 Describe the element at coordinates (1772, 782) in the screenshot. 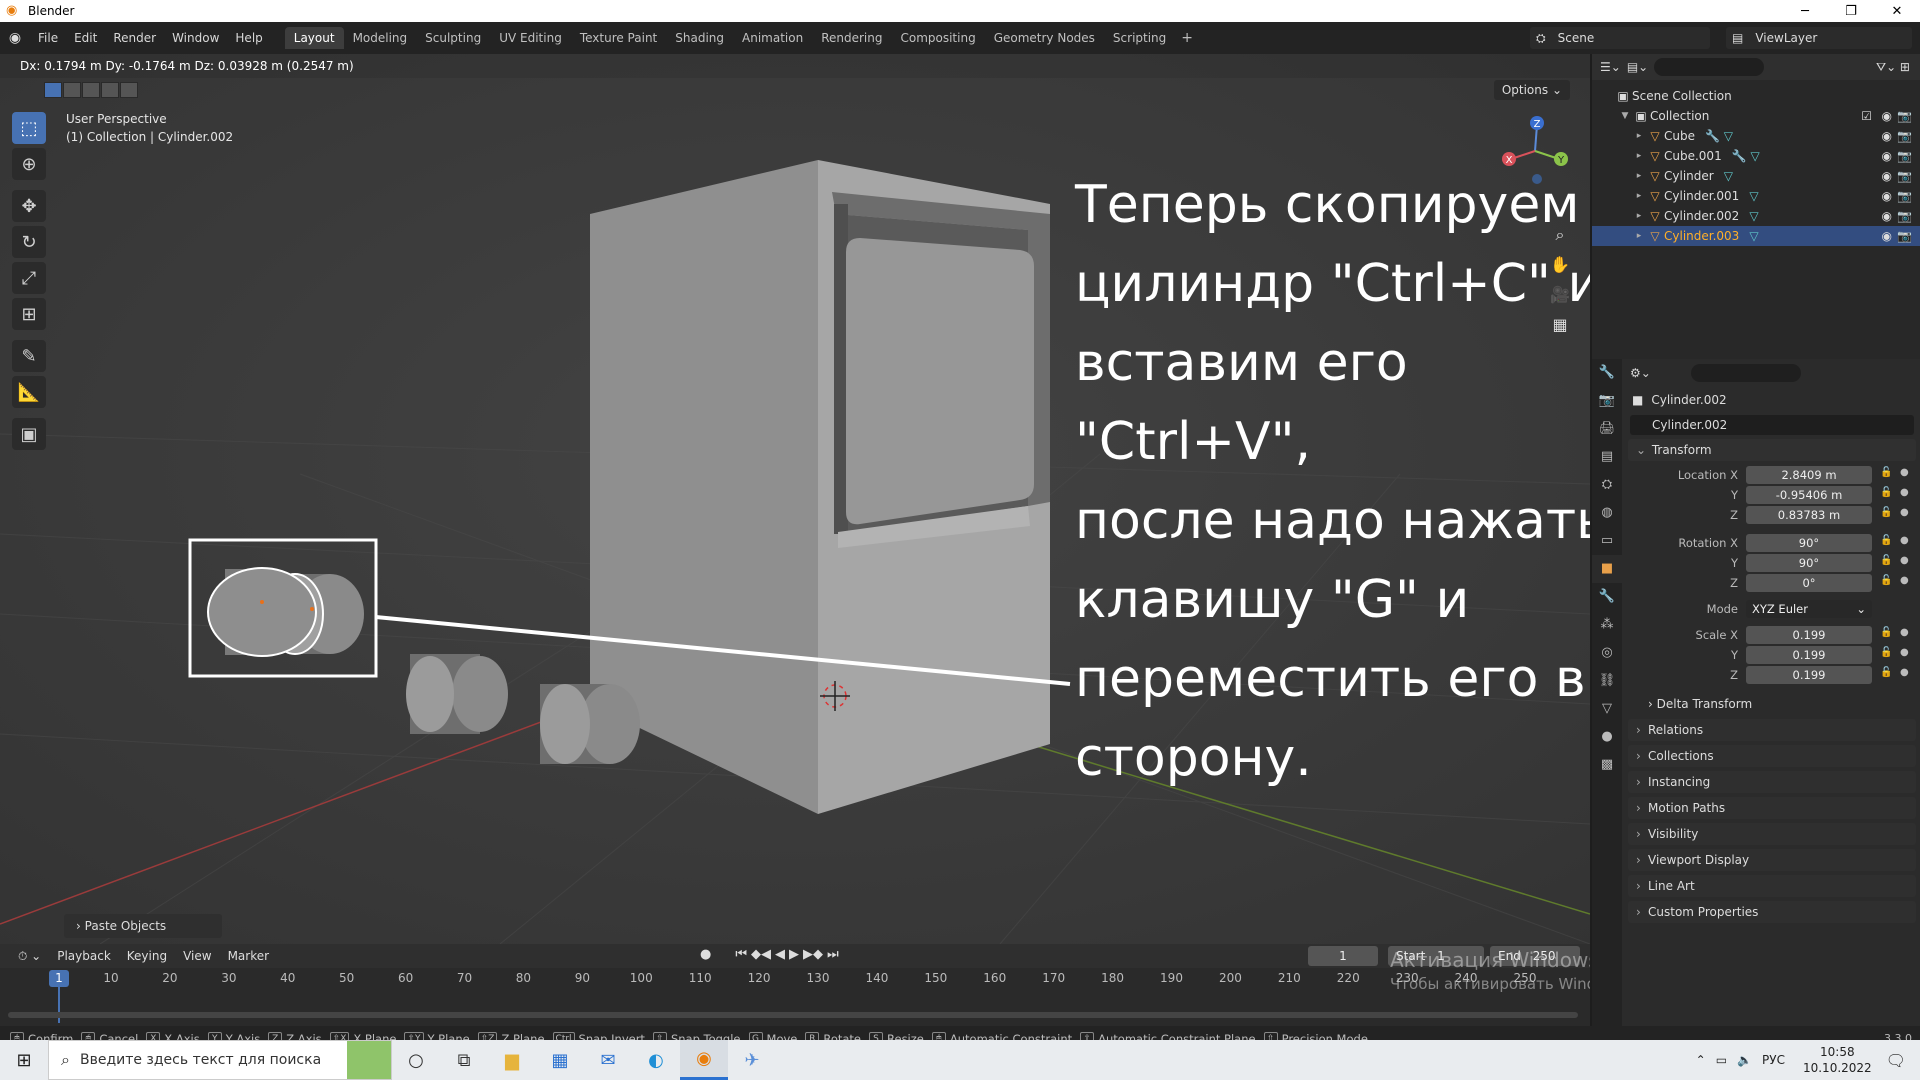

I see `properties-panel-header: › Instancing` at that location.